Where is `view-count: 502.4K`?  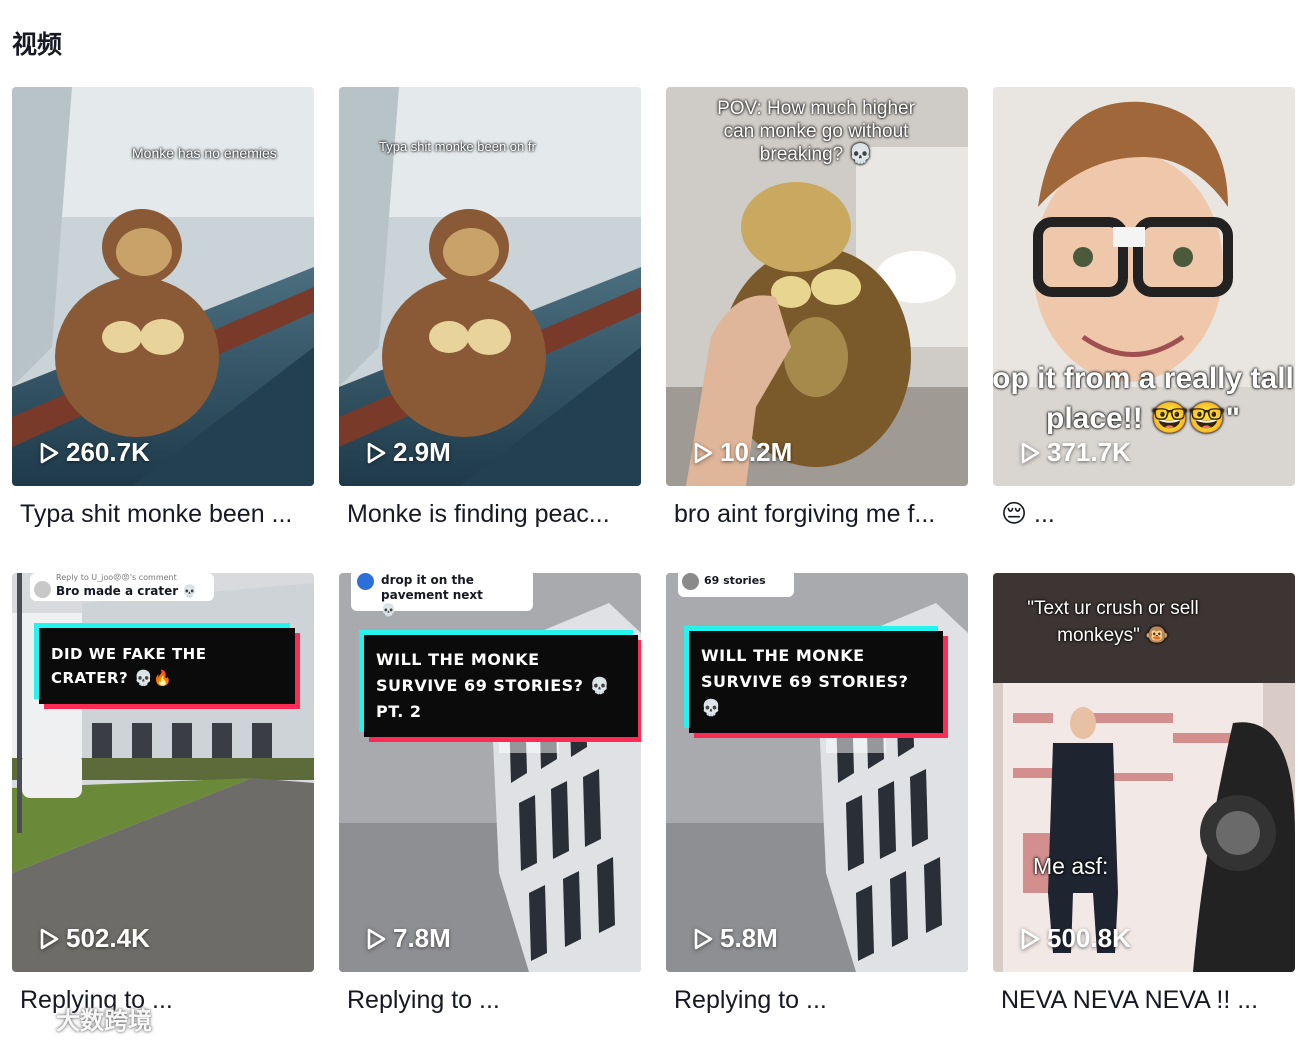
view-count: 502.4K is located at coordinates (94, 938).